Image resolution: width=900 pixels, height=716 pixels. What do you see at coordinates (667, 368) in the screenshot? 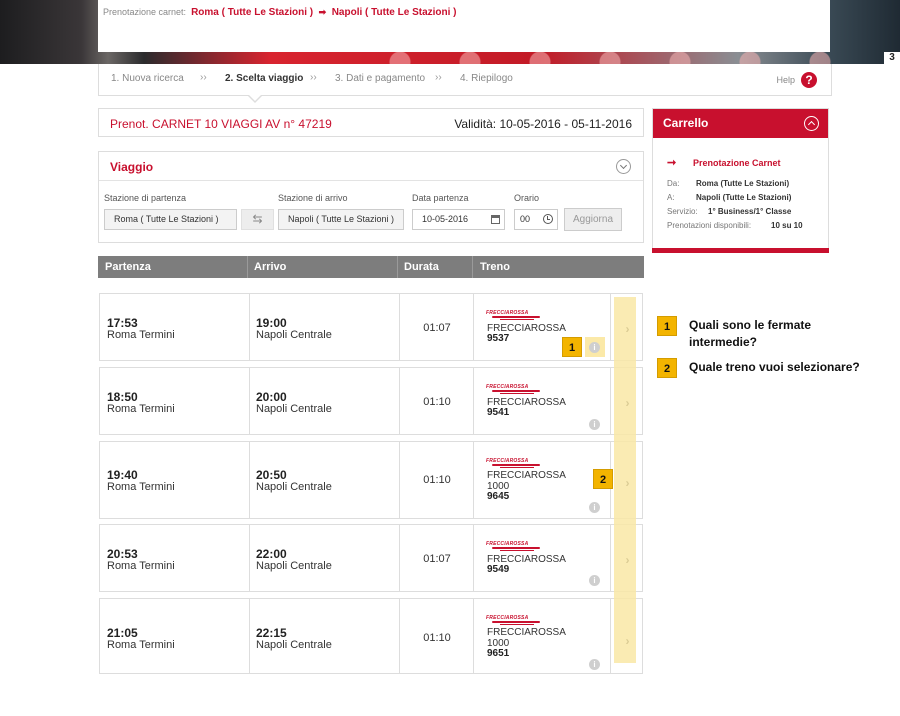
I see `question-badge-2: 2` at bounding box center [667, 368].